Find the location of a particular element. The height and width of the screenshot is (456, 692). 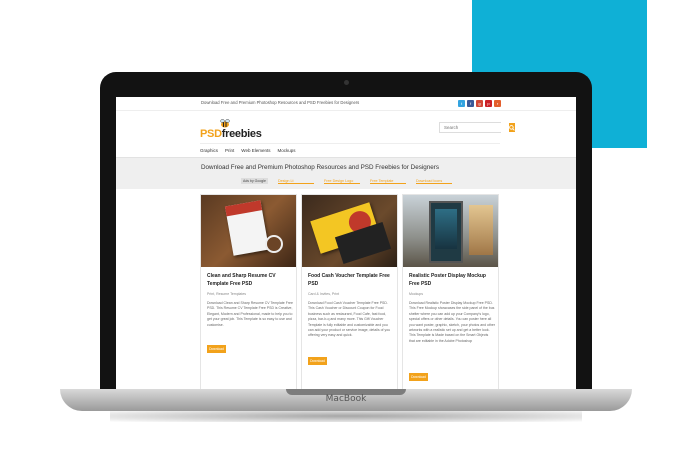

nav-item-print: Print is located at coordinates (233, 149).